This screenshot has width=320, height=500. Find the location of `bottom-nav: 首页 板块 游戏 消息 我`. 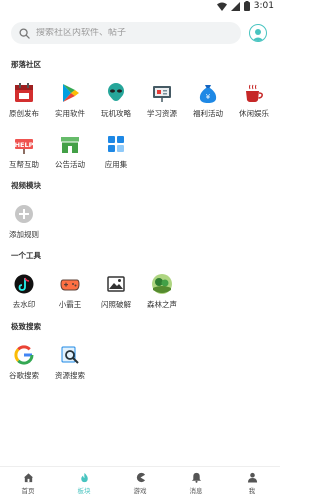

bottom-nav: 首页 板块 游戏 消息 我 is located at coordinates (140, 483).